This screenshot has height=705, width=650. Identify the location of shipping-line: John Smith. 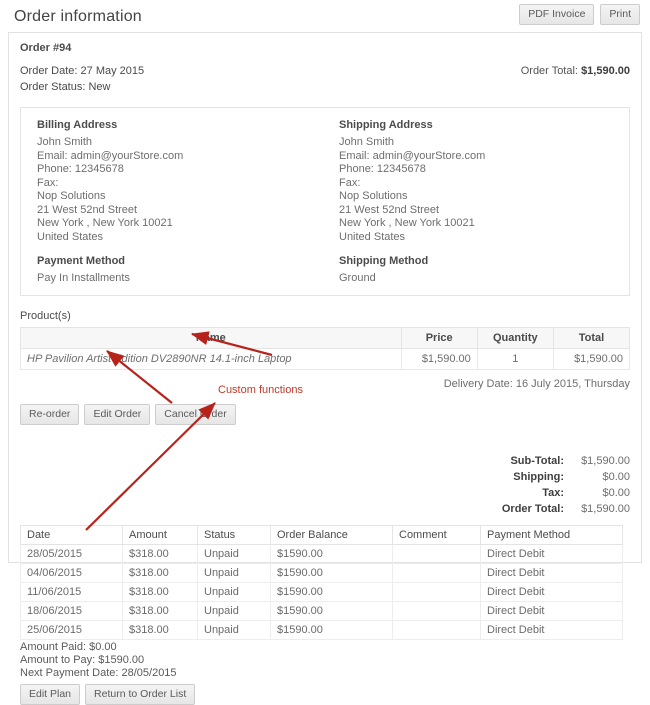
(367, 142).